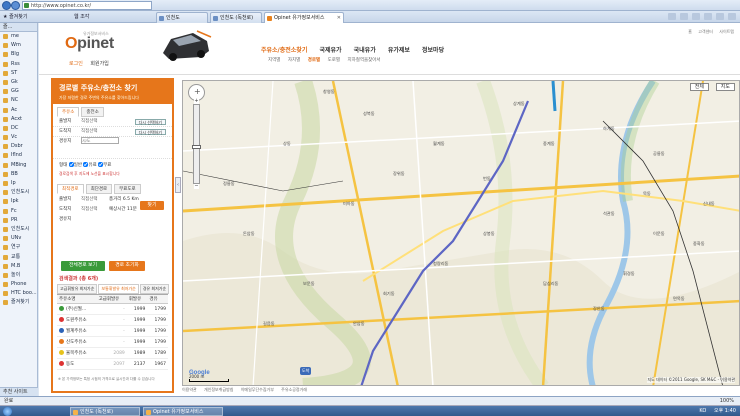 Image resolution: width=740 pixels, height=416 pixels. What do you see at coordinates (112, 364) in the screenshot?
I see `table-row: 동도 2097 2137 1967` at bounding box center [112, 364].